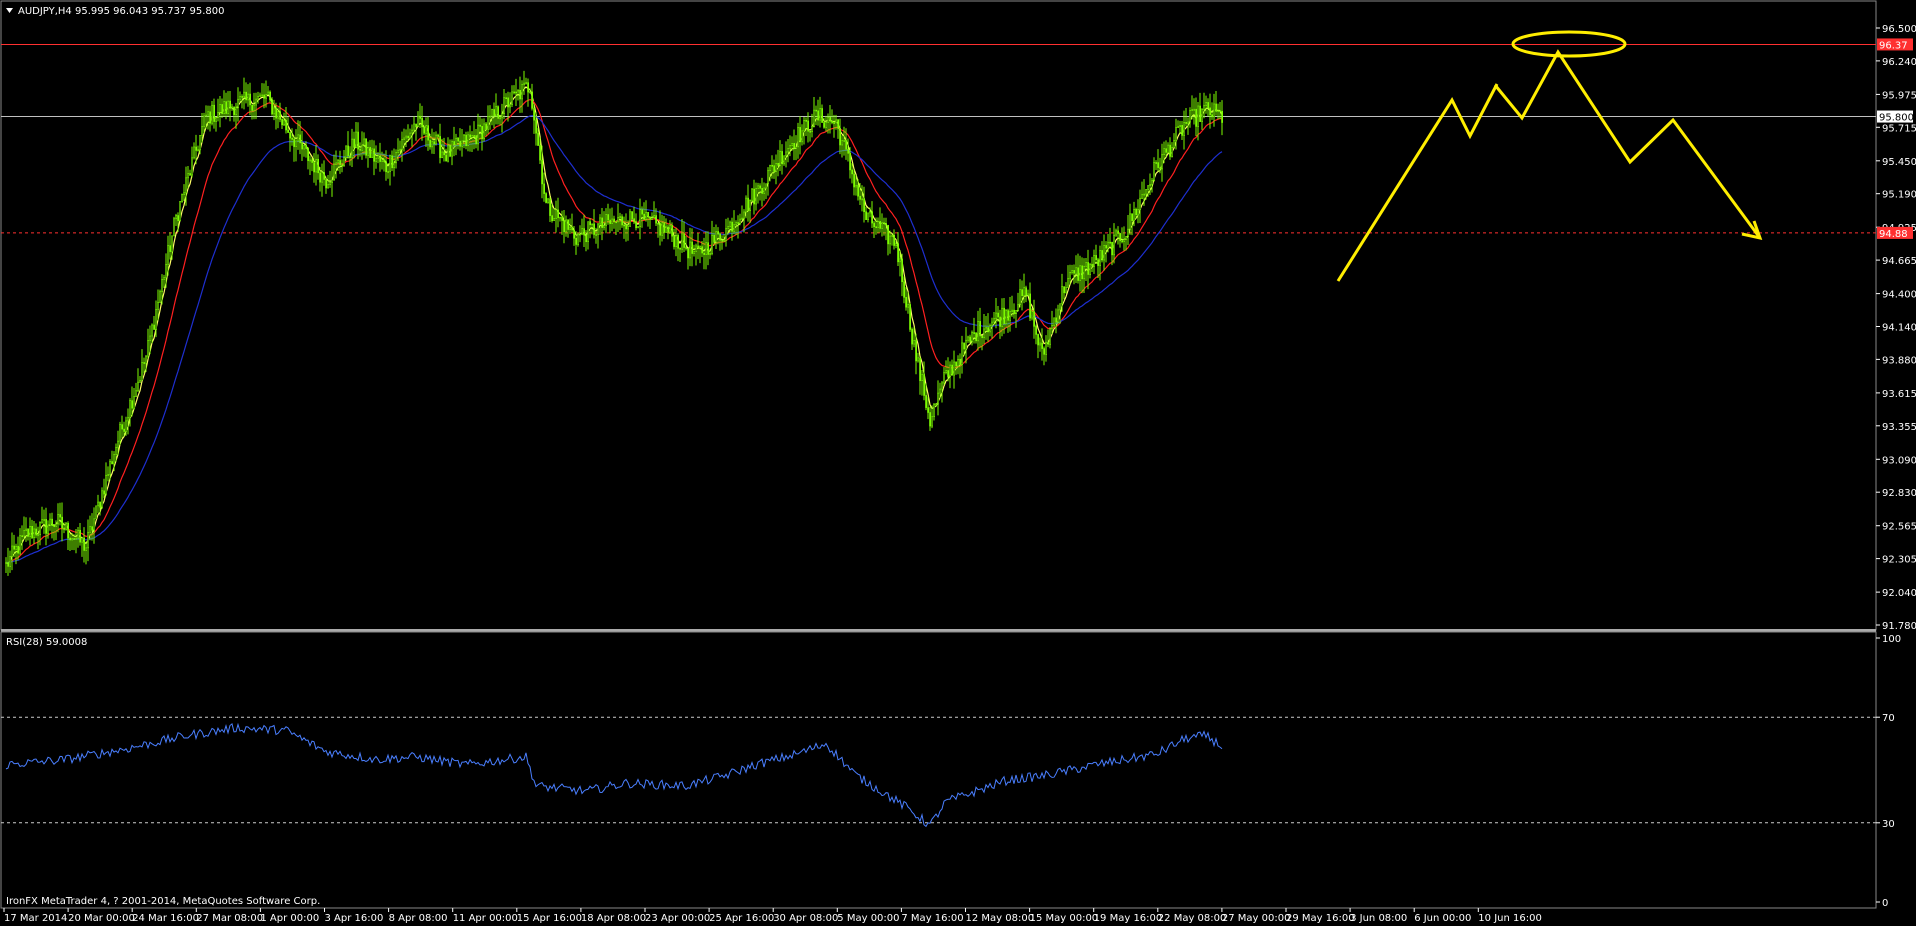 Image resolution: width=1916 pixels, height=926 pixels. What do you see at coordinates (868, 918) in the screenshot?
I see `time-tick-label: 5 May 00:00` at bounding box center [868, 918].